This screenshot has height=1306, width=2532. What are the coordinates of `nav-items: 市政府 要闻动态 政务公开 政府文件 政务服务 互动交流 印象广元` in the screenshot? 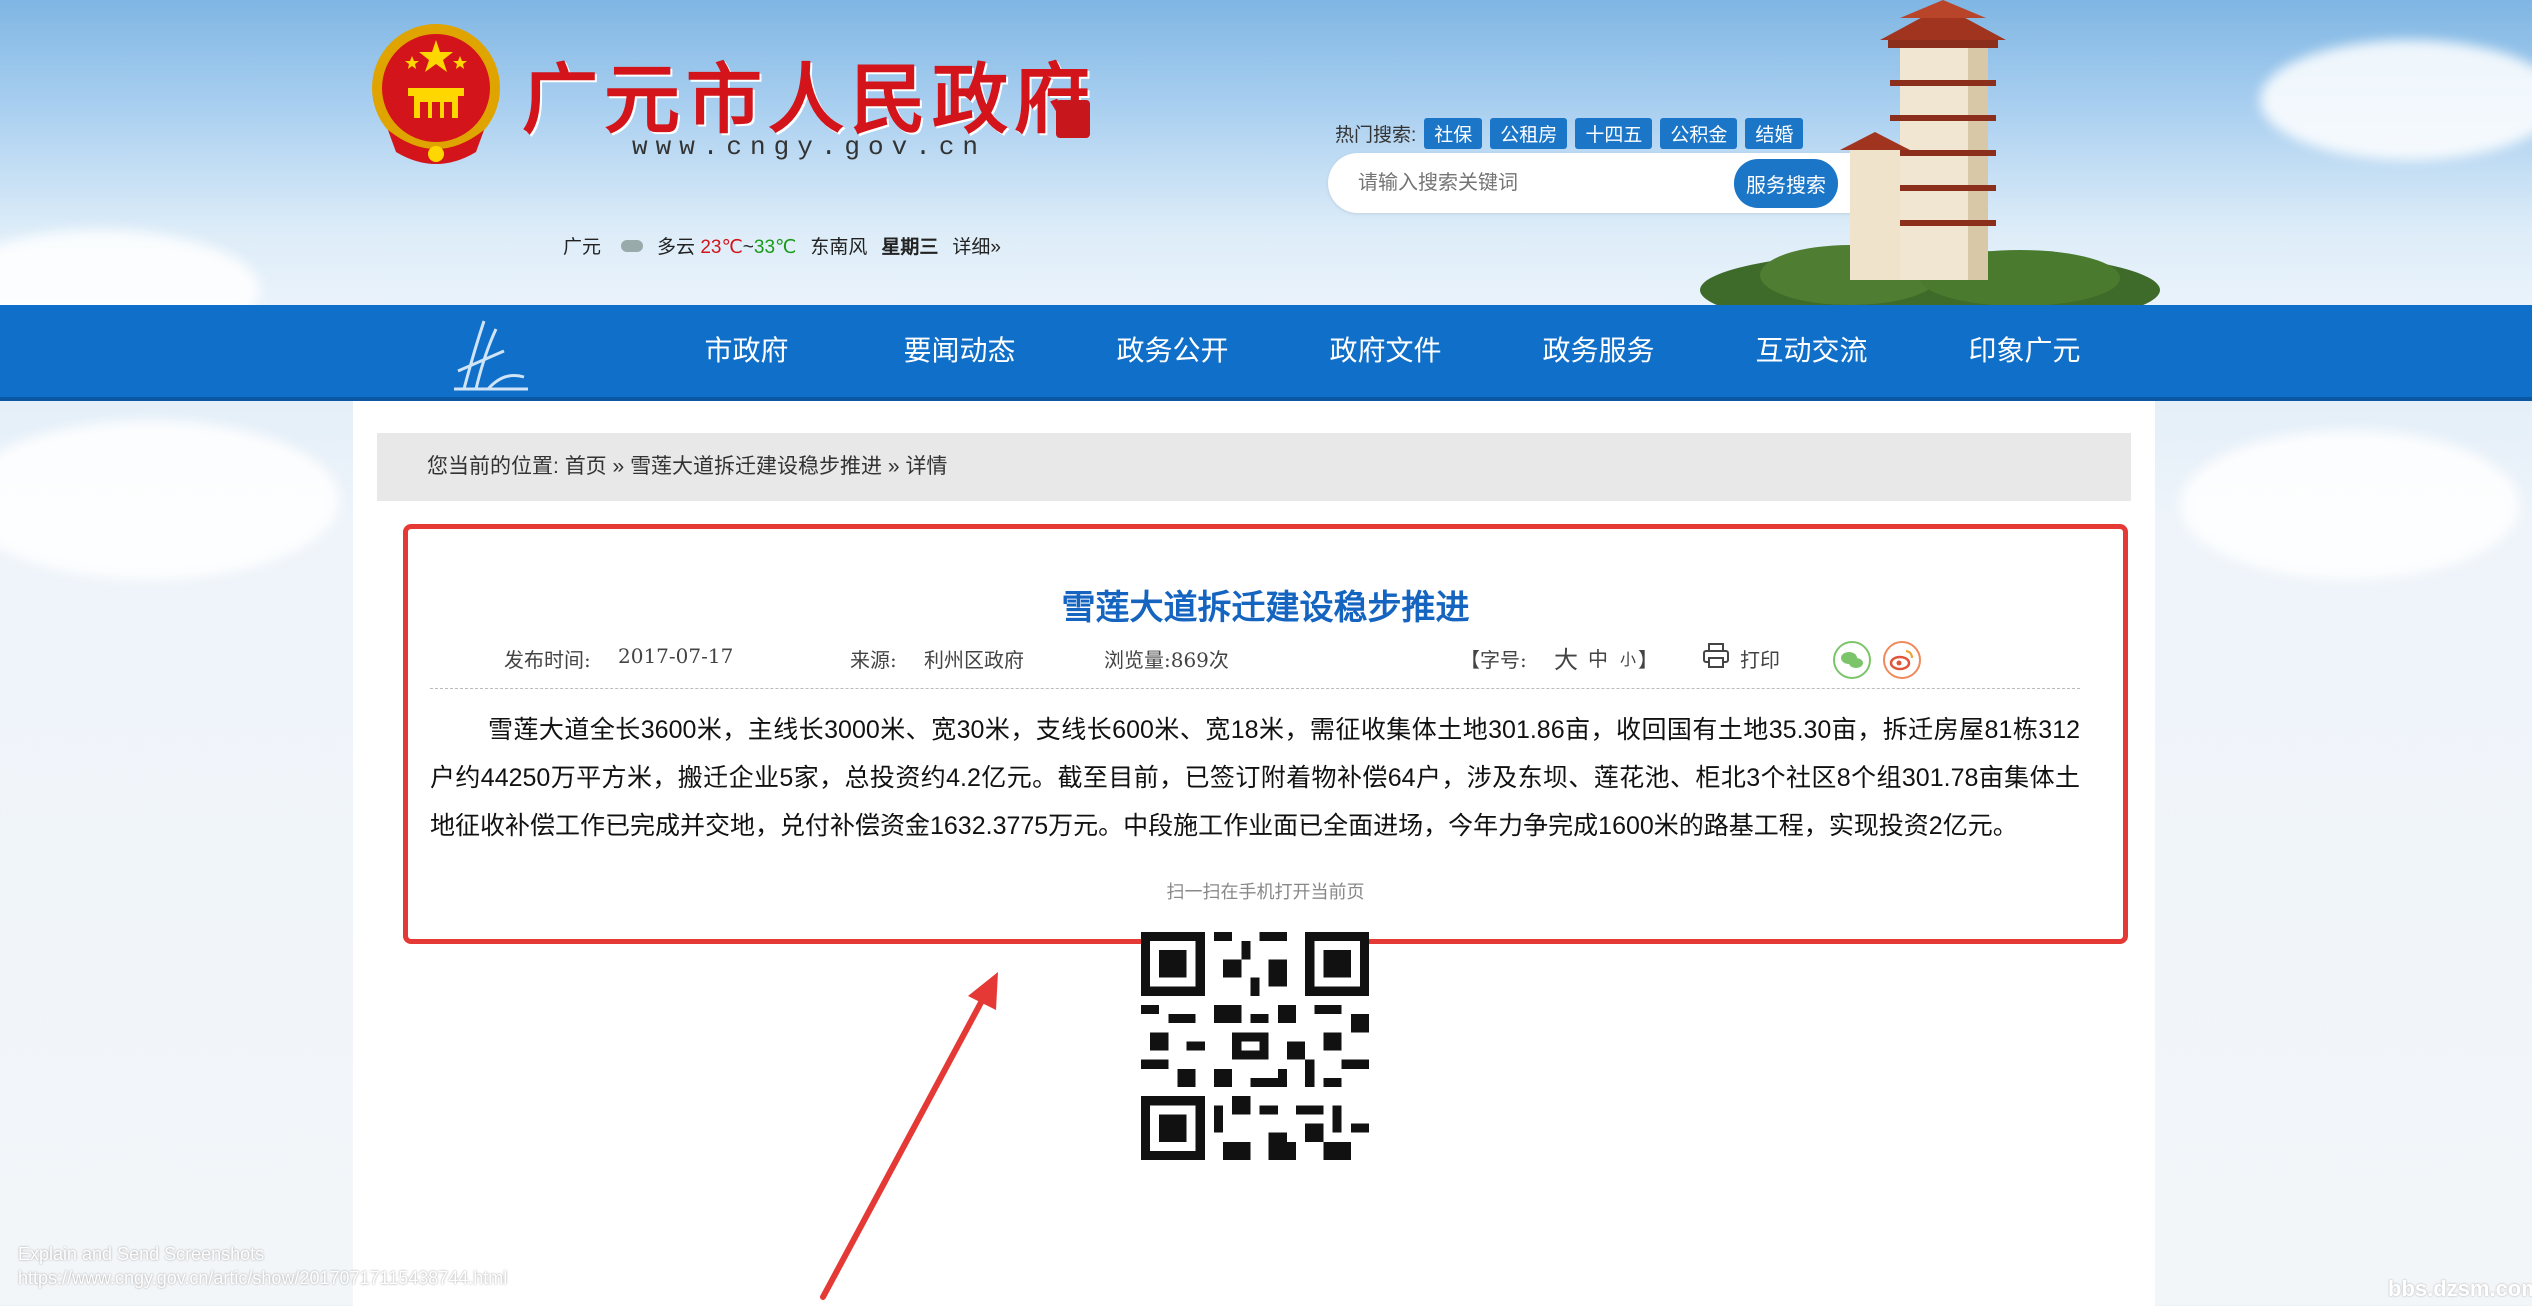 It's located at (1385, 351).